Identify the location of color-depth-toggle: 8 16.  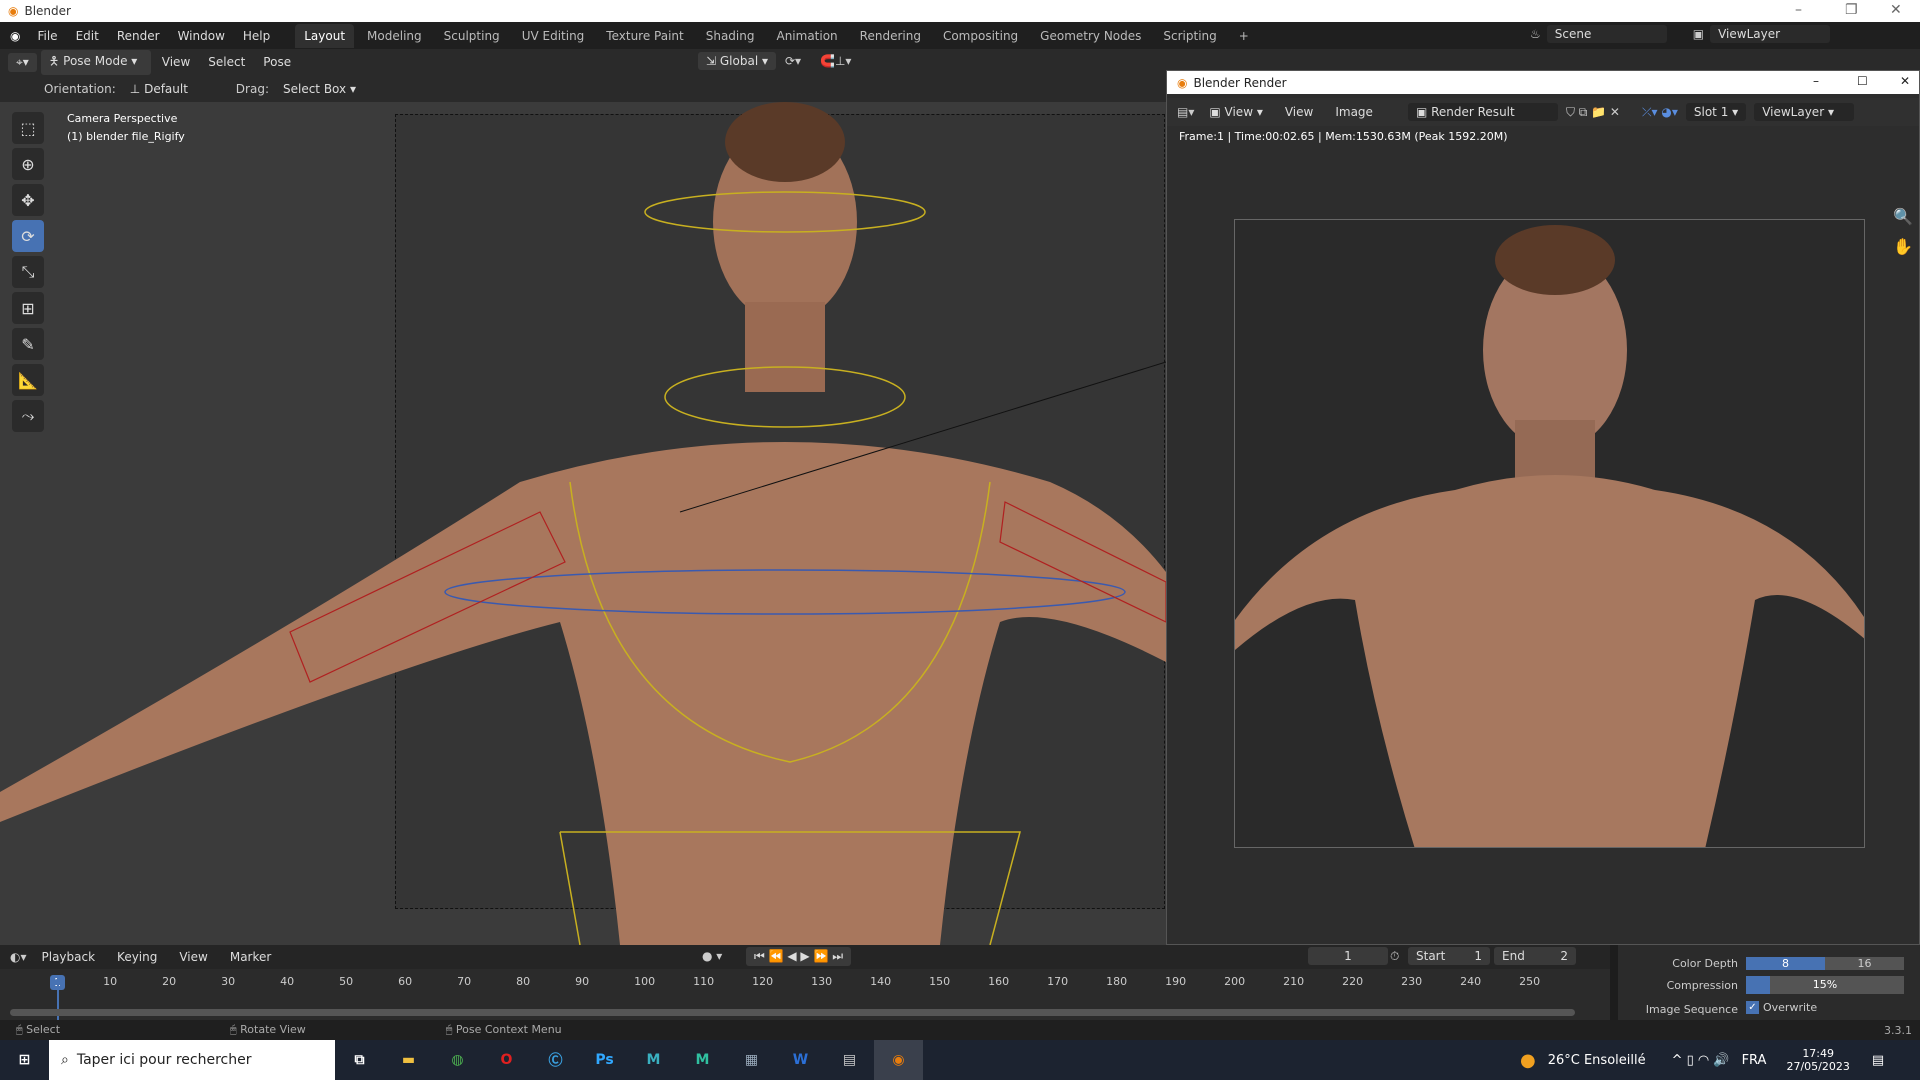
(1825, 963).